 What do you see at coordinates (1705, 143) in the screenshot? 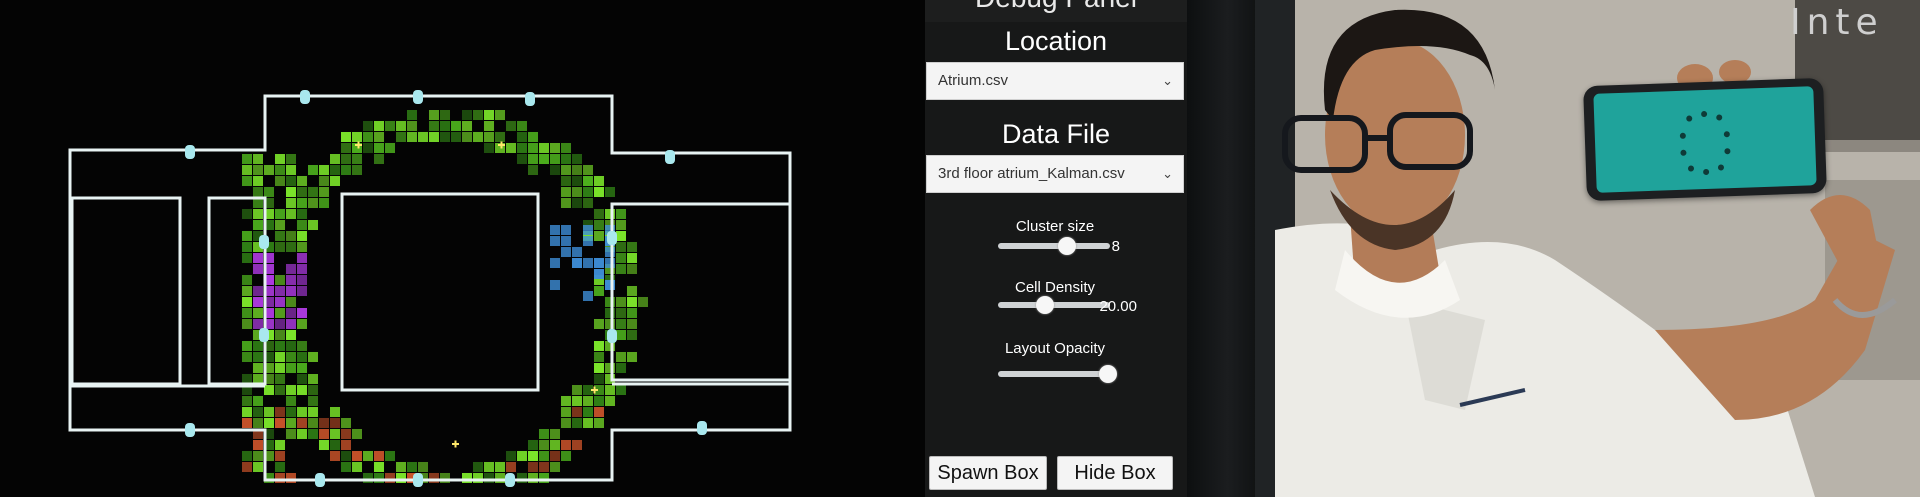
I see `phone-dot-pattern` at bounding box center [1705, 143].